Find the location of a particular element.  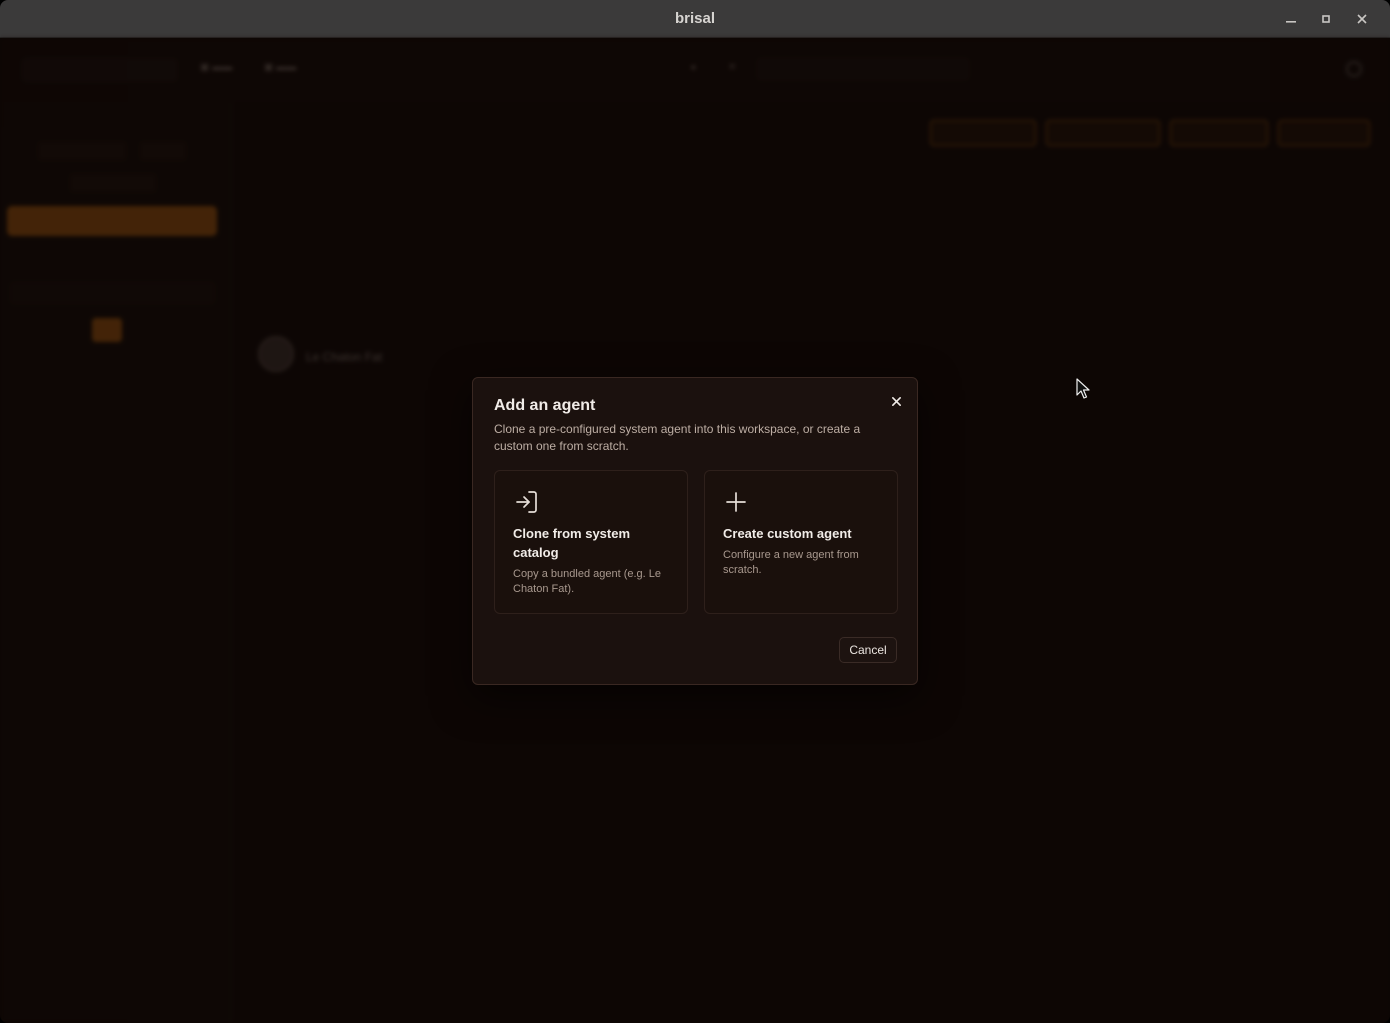

login-arrow-icon is located at coordinates (526, 502).